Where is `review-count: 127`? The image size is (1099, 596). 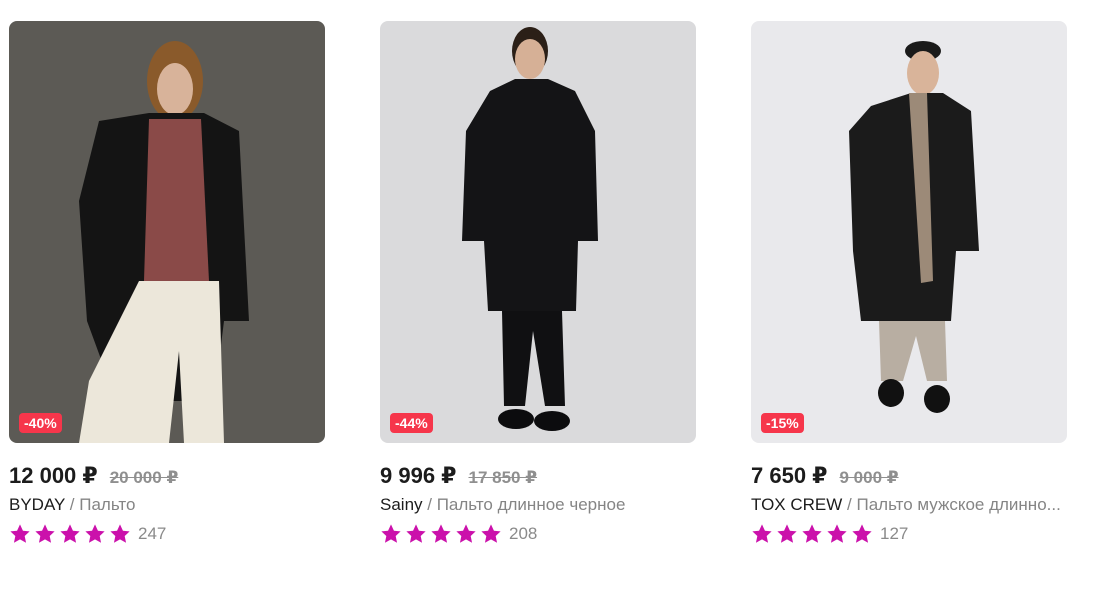 review-count: 127 is located at coordinates (894, 533).